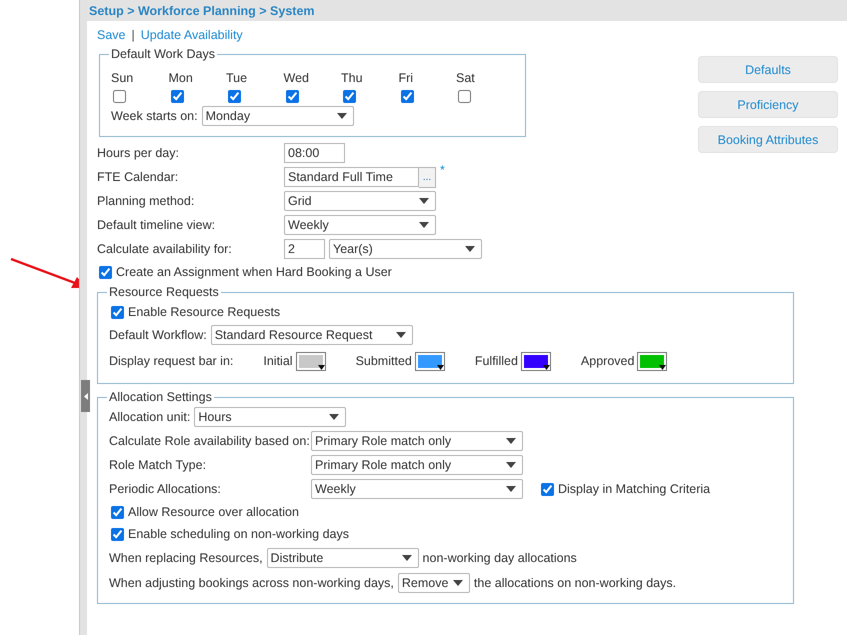 The height and width of the screenshot is (635, 847). I want to click on dropdown: Monday, so click(278, 116).